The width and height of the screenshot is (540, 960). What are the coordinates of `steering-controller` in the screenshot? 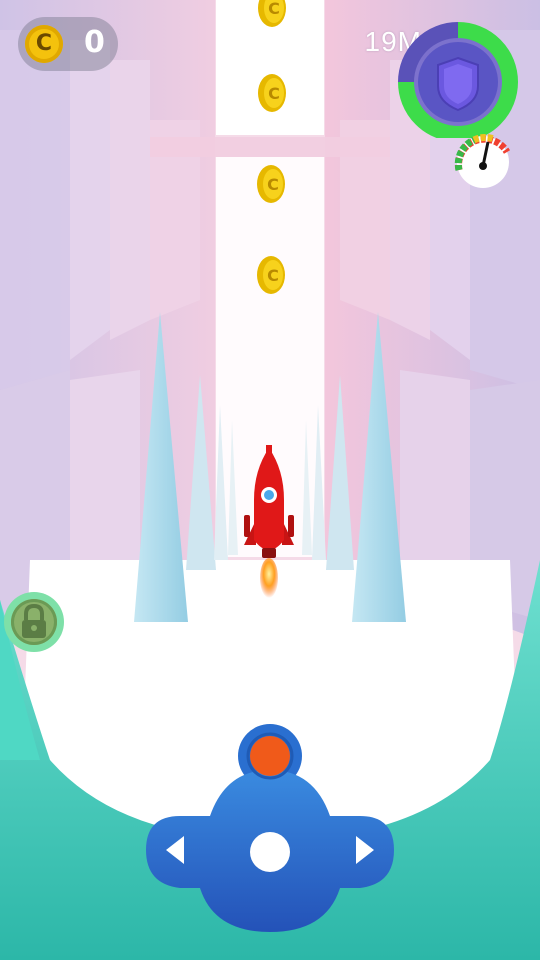 It's located at (270, 830).